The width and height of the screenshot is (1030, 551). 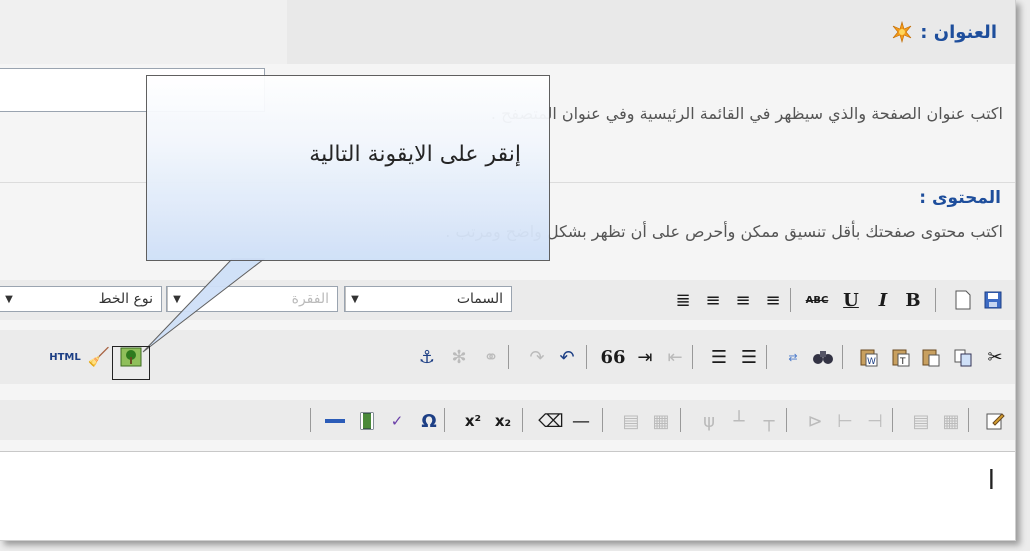 What do you see at coordinates (429, 421) in the screenshot?
I see `special-char-button: Ω` at bounding box center [429, 421].